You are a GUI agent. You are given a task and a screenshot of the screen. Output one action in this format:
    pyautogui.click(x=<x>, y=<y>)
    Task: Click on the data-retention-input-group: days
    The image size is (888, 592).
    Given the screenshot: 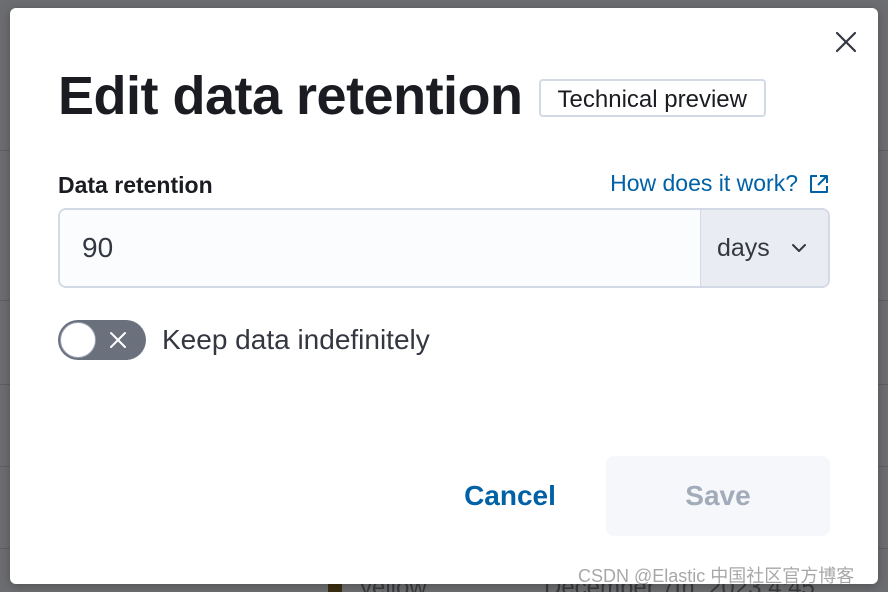 What is the action you would take?
    pyautogui.click(x=444, y=248)
    